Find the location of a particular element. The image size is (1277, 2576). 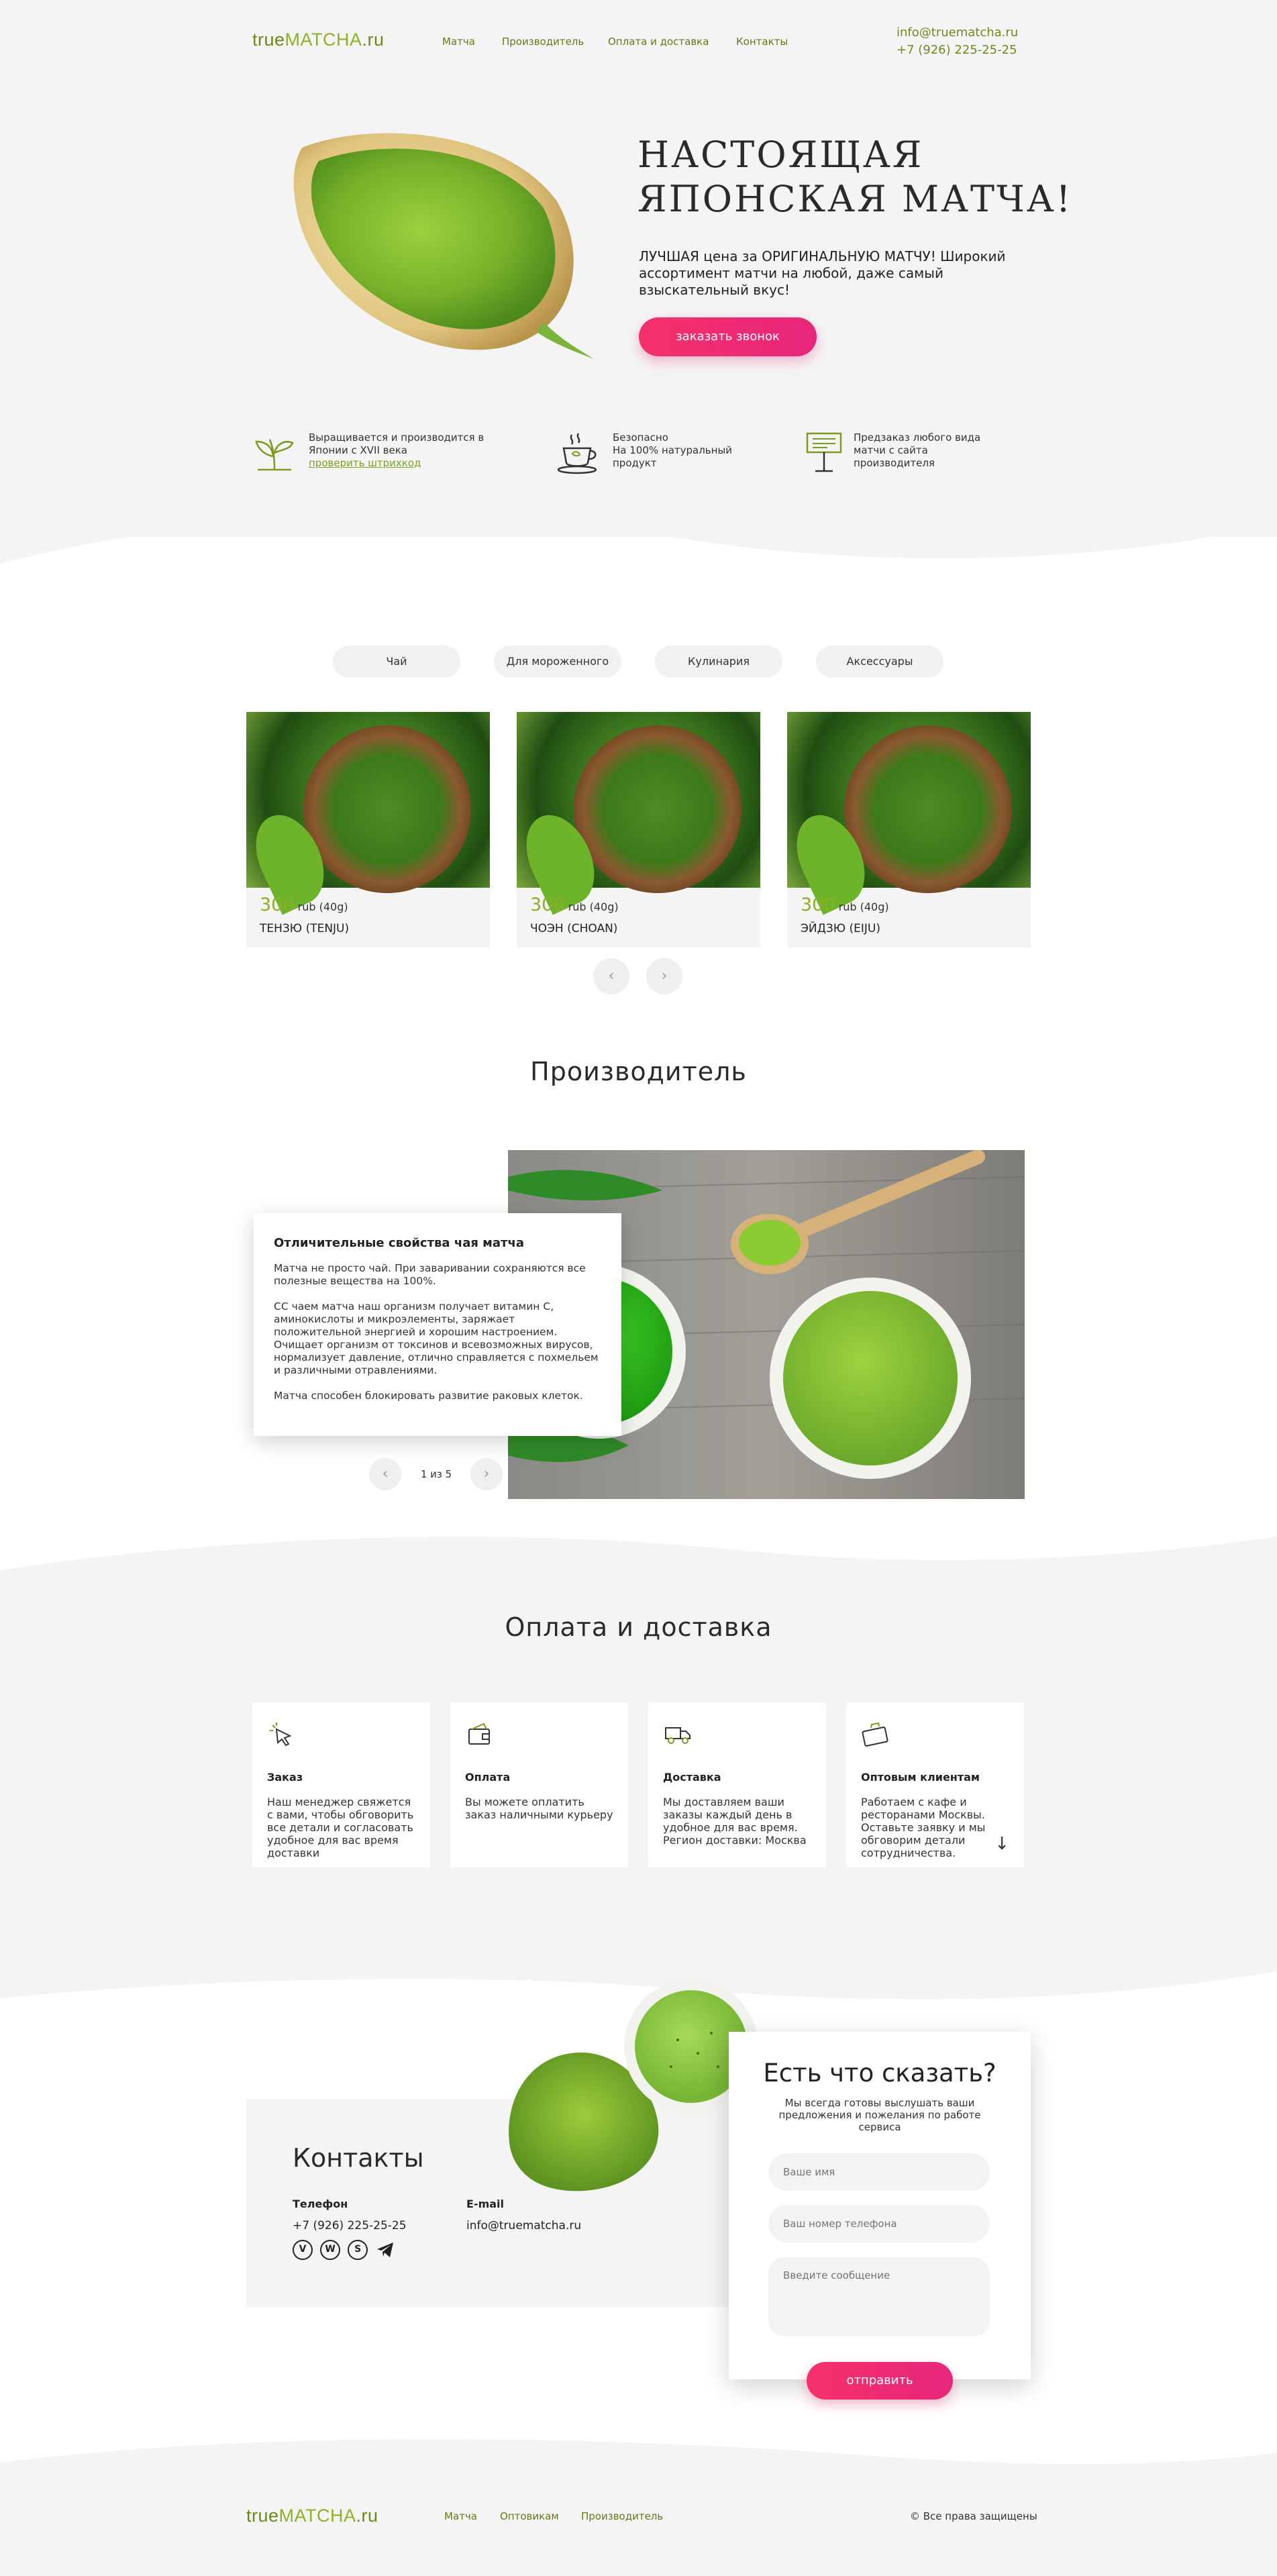

cursor-click-icon is located at coordinates (281, 1734).